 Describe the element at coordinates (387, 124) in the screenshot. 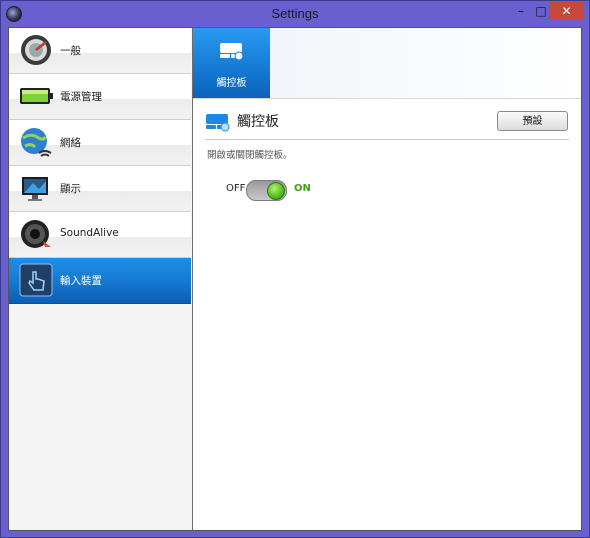

I see `section-header: 觸控板 預設` at that location.